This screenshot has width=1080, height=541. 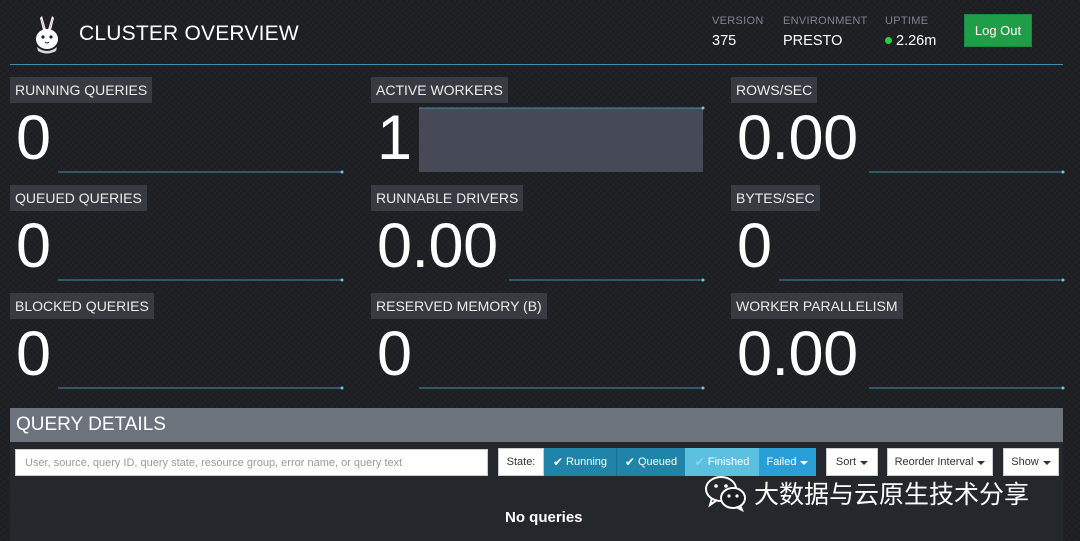 What do you see at coordinates (728, 462) in the screenshot?
I see `filter-finished-label: Finished` at bounding box center [728, 462].